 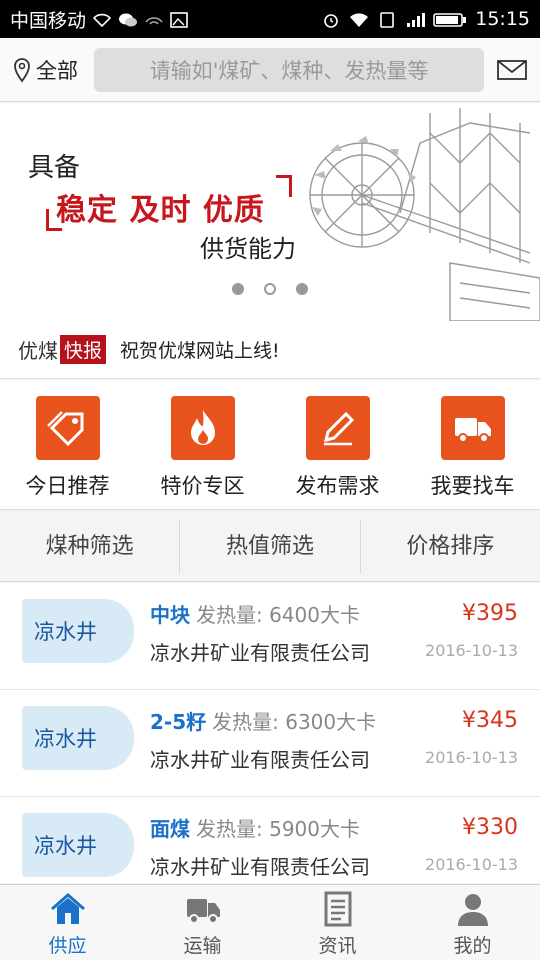 I want to click on category-shortcuts: 今日推荐 特价专区 发布需求 我要找车, so click(x=270, y=445).